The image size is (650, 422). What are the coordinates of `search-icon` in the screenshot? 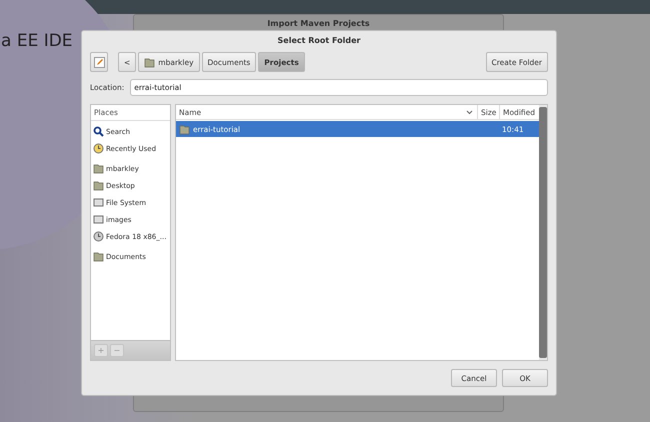 It's located at (98, 131).